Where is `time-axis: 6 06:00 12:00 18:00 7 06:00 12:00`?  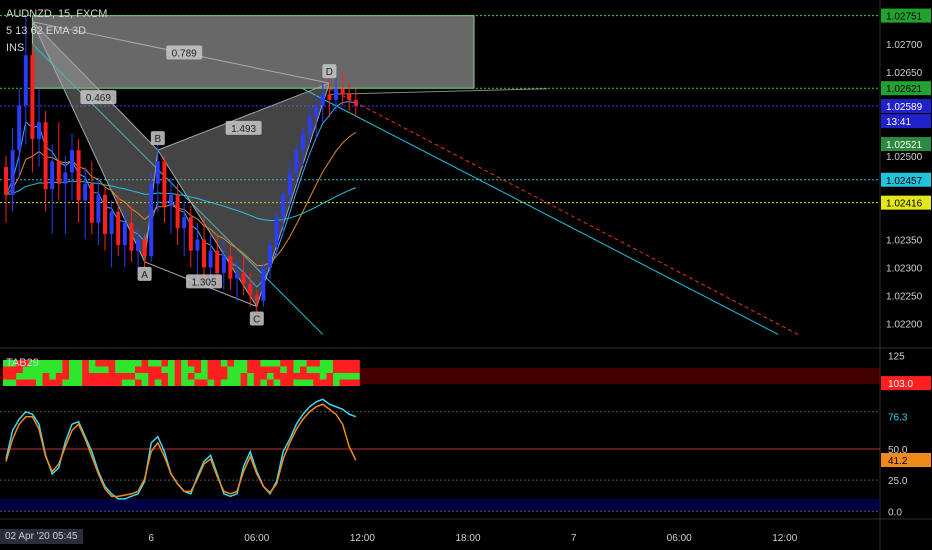
time-axis: 6 06:00 12:00 18:00 7 06:00 12:00 is located at coordinates (472, 538).